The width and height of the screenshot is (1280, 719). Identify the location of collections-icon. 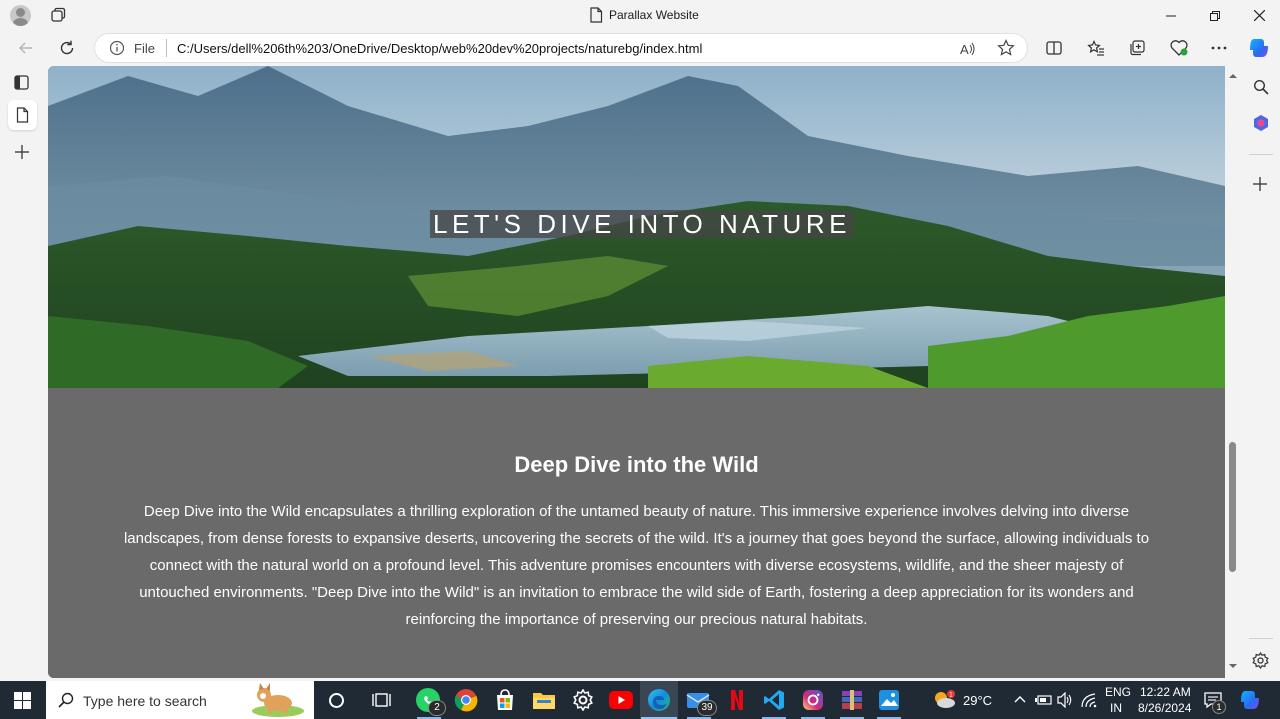
(1137, 48).